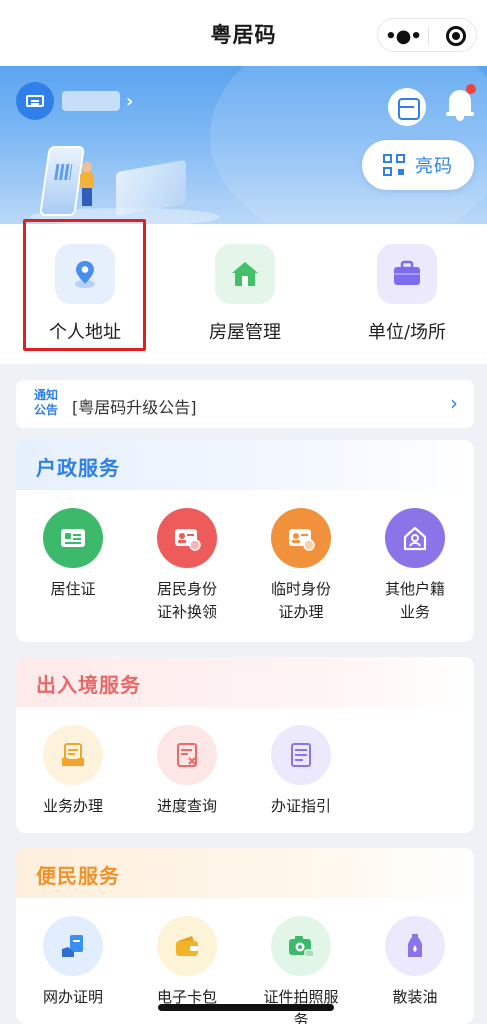  Describe the element at coordinates (73, 538) in the screenshot. I see `id-card-icon` at that location.